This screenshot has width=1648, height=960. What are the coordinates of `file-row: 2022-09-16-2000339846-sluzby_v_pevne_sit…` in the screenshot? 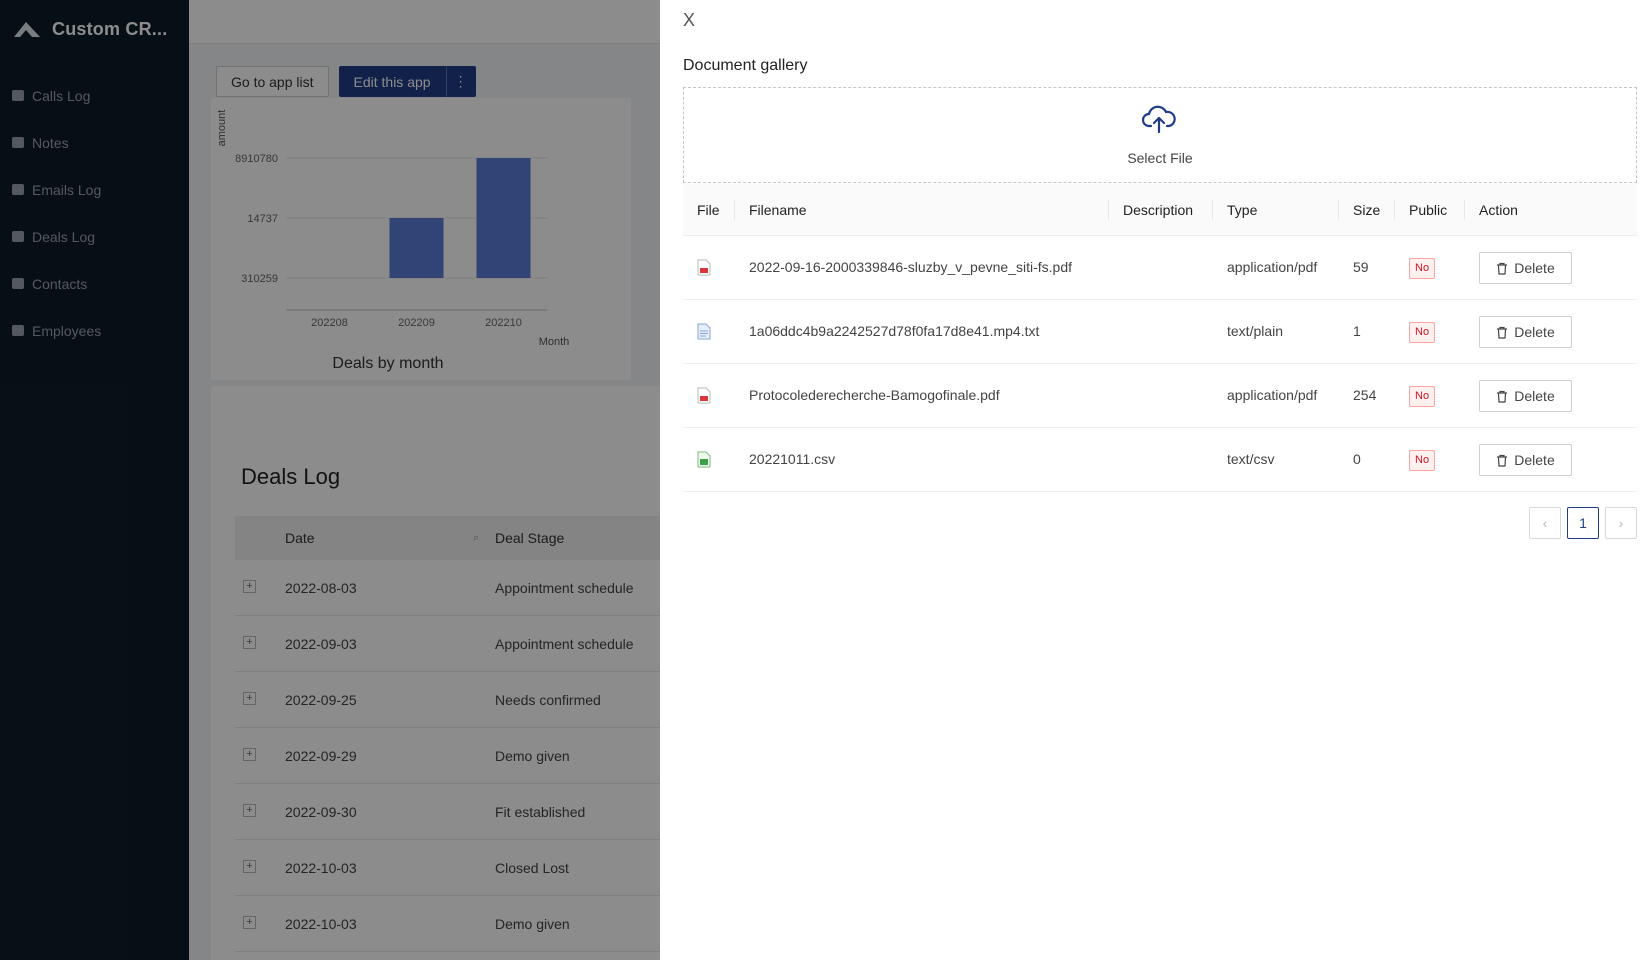 It's located at (1160, 268).